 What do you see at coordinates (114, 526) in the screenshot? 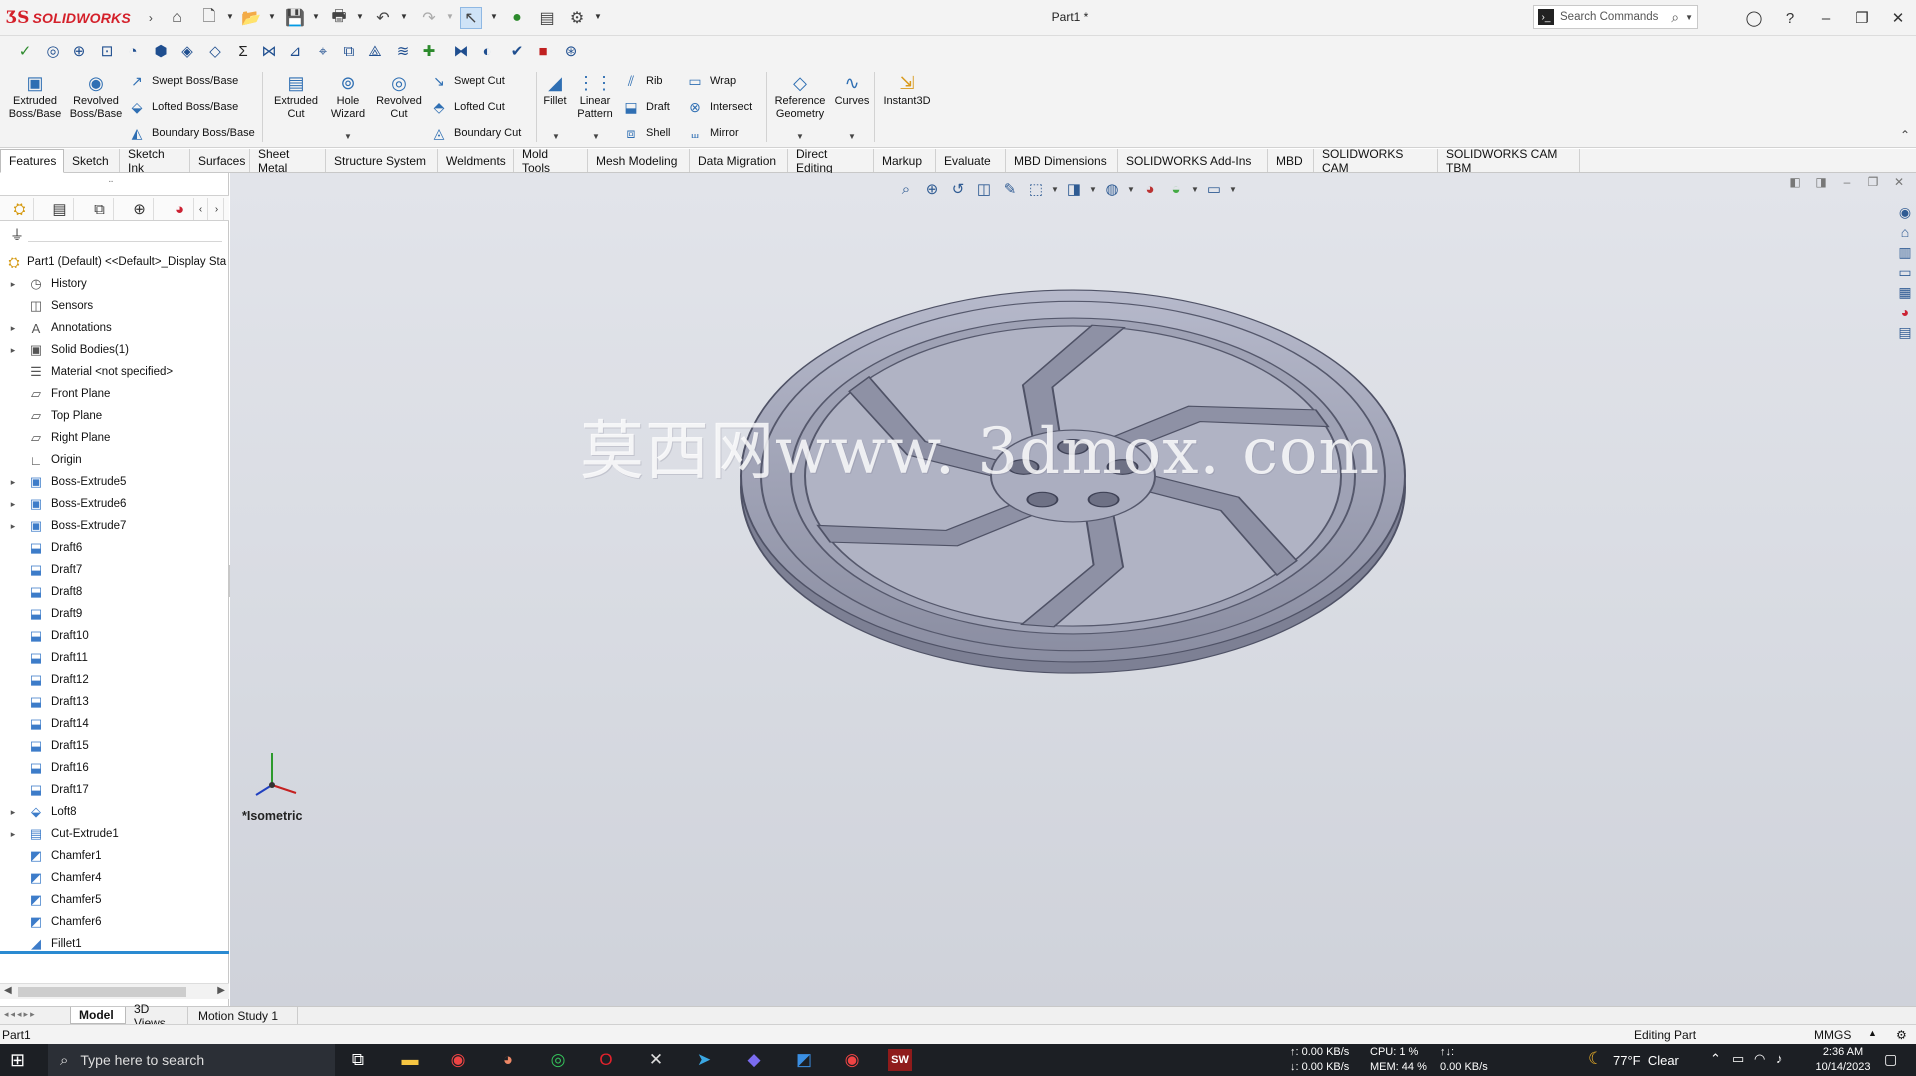
I see `tree-item: ▸ ▣ Boss-Extrude7` at bounding box center [114, 526].